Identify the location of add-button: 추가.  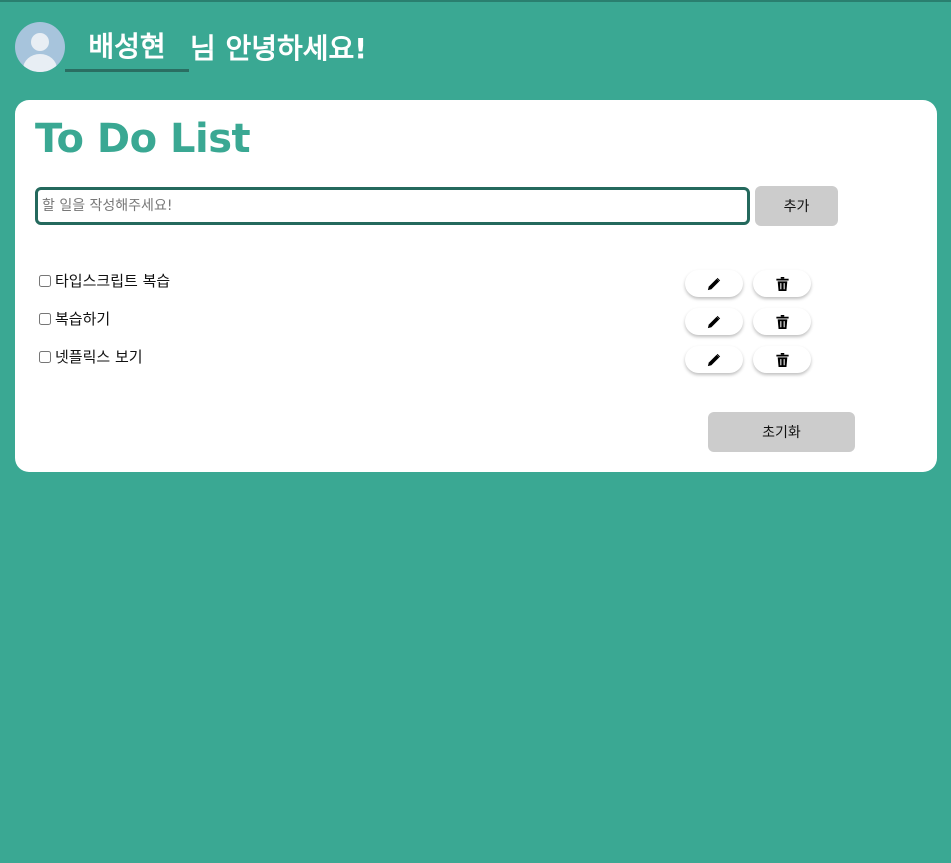
(796, 206).